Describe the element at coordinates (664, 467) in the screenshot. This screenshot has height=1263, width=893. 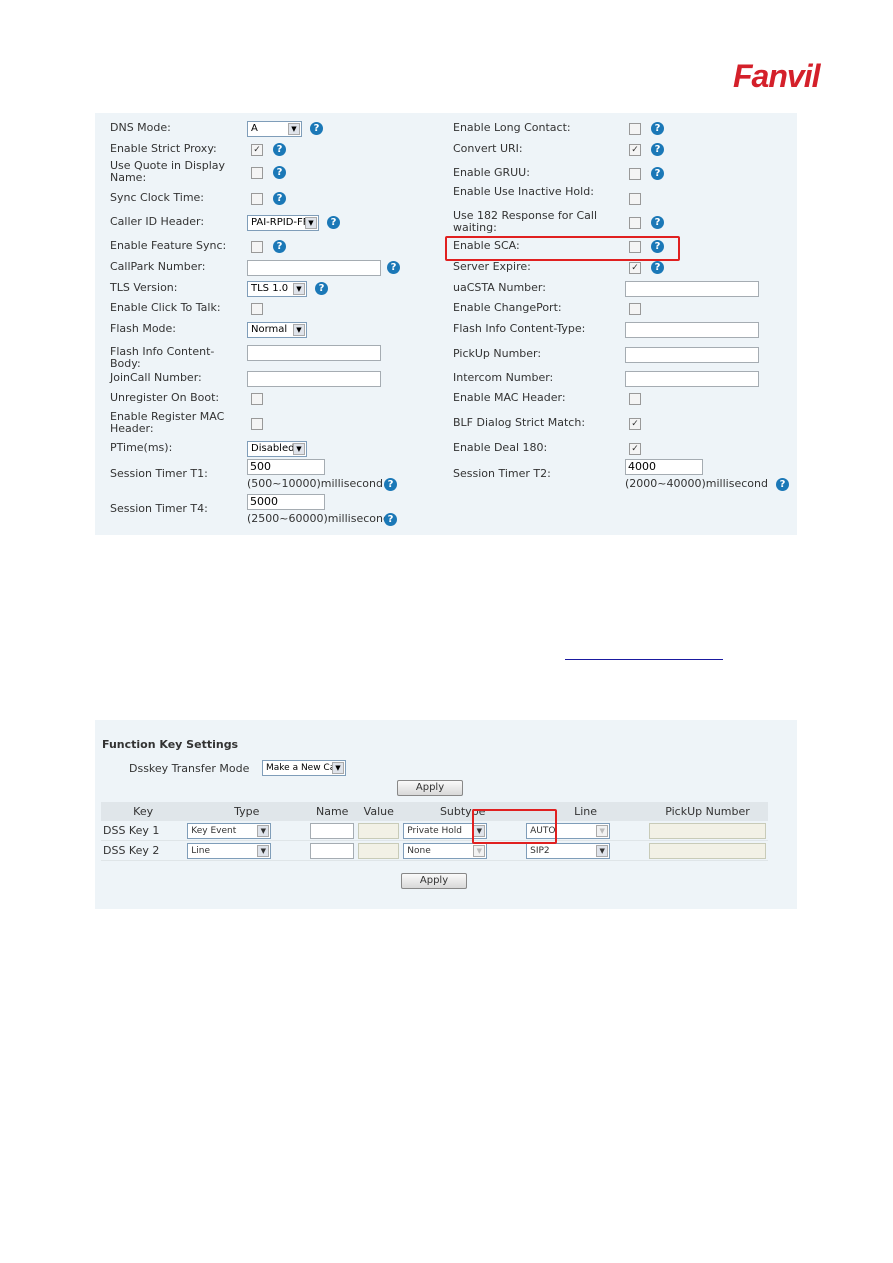
I see `timer-input: 4000` at that location.